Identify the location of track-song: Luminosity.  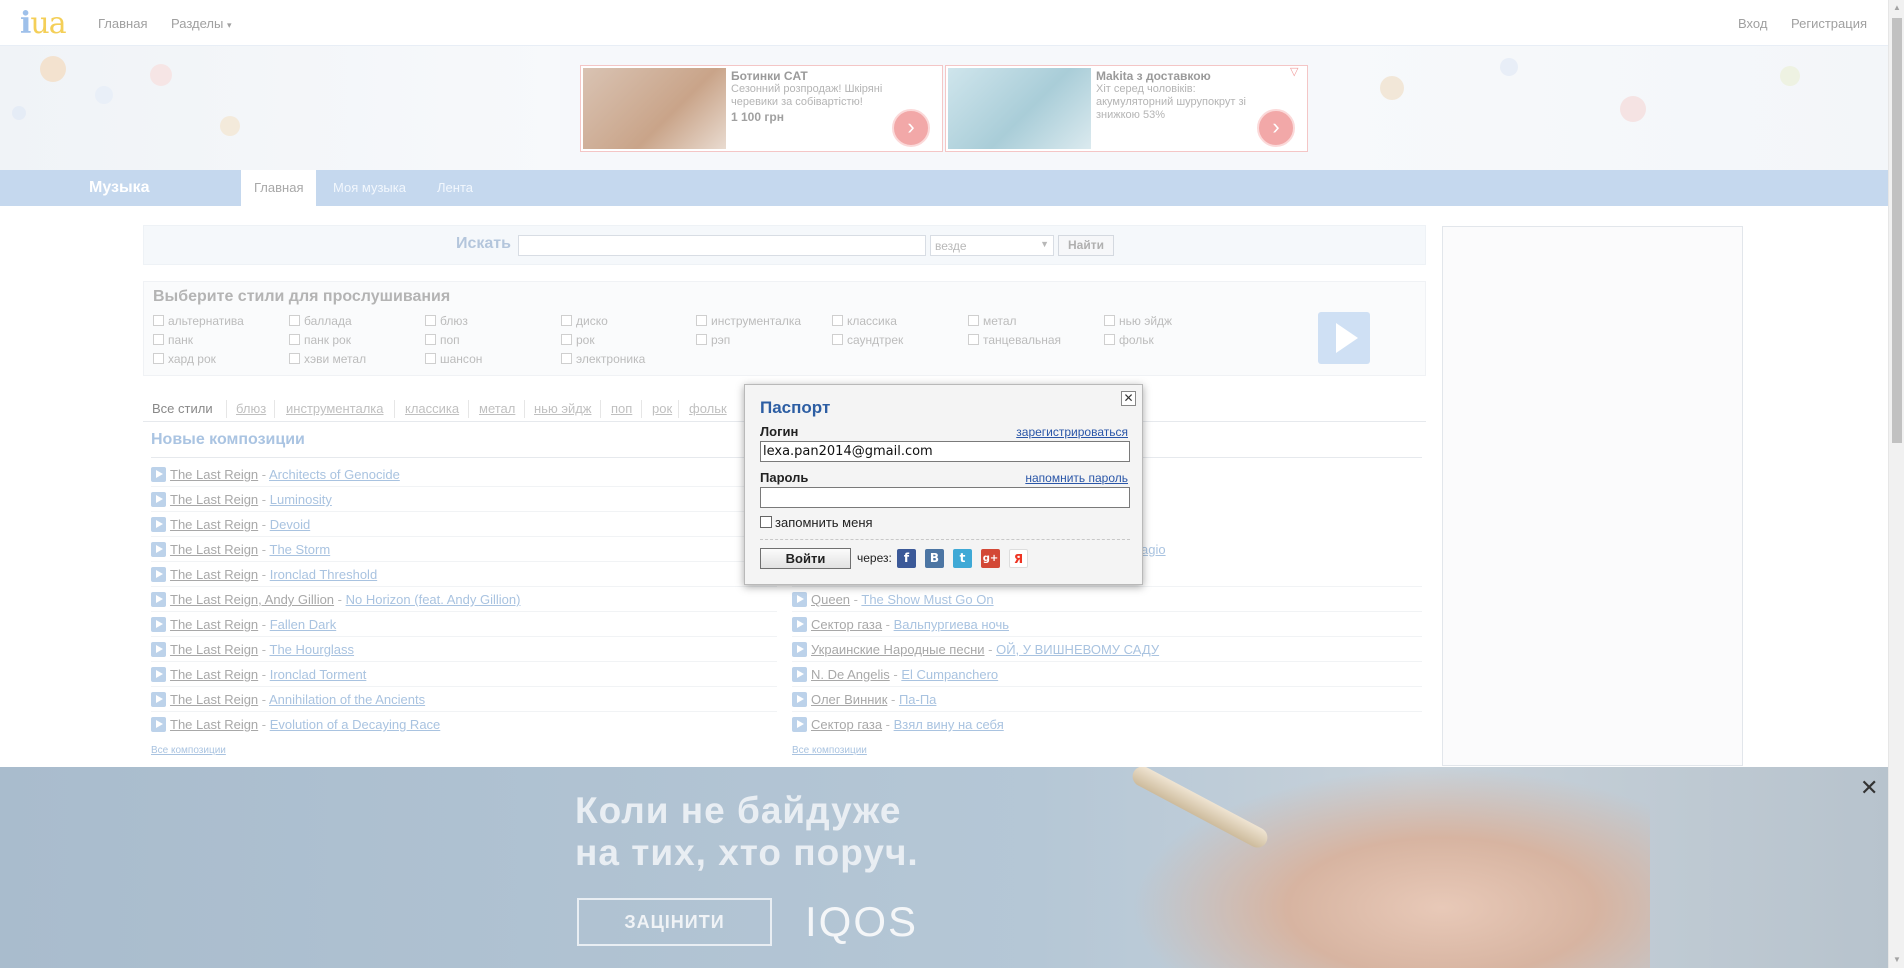
(301, 499).